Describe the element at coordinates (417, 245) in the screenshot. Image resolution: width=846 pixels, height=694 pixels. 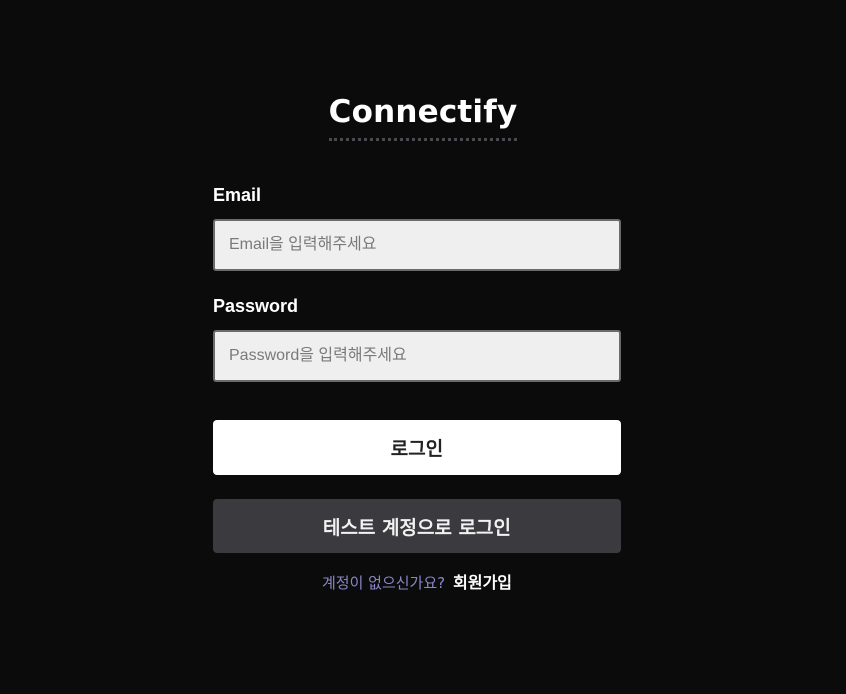
I see `email-field` at that location.